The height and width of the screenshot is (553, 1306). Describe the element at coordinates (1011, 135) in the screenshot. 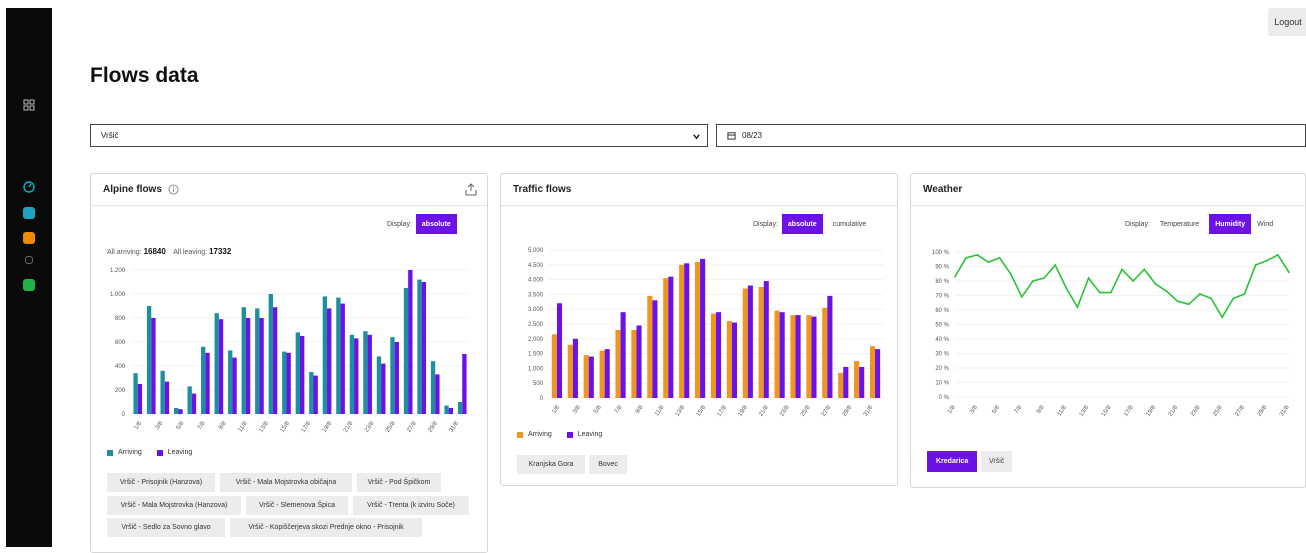

I see `date-picker: 08/23` at that location.